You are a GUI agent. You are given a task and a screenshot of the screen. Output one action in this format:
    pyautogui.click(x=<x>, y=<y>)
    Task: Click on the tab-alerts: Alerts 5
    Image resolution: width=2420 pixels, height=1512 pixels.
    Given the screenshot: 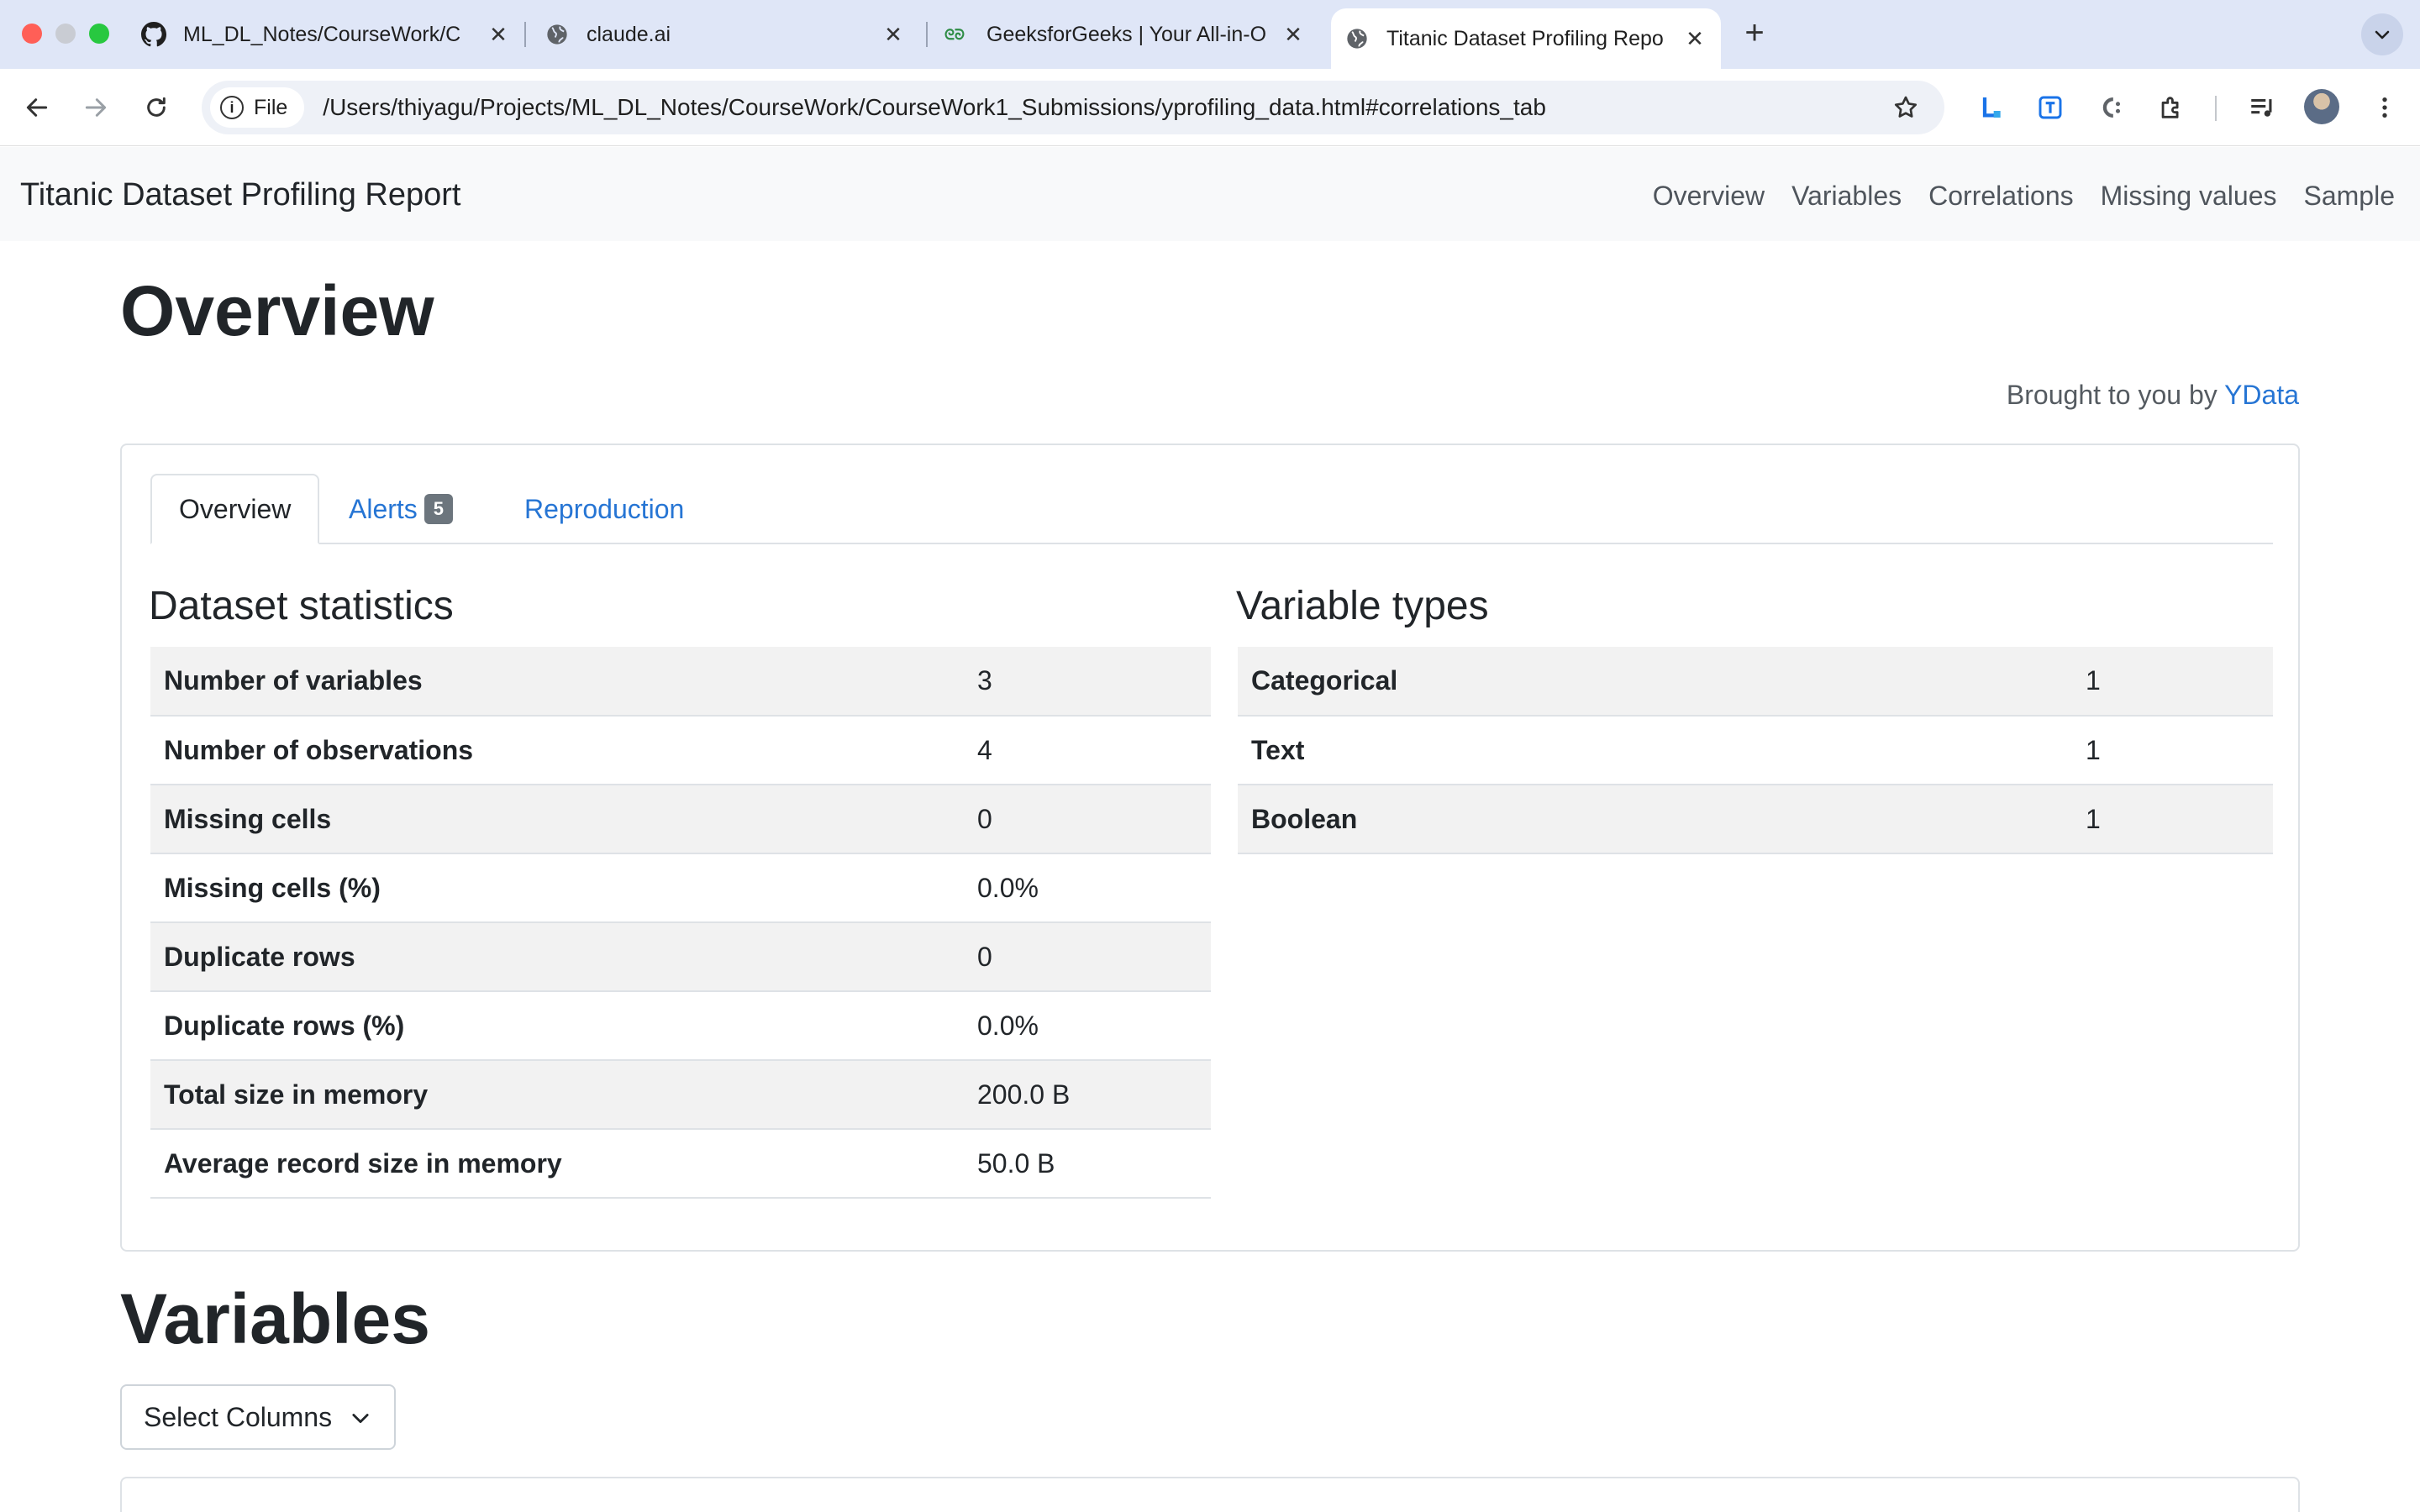 What is the action you would take?
    pyautogui.click(x=401, y=509)
    